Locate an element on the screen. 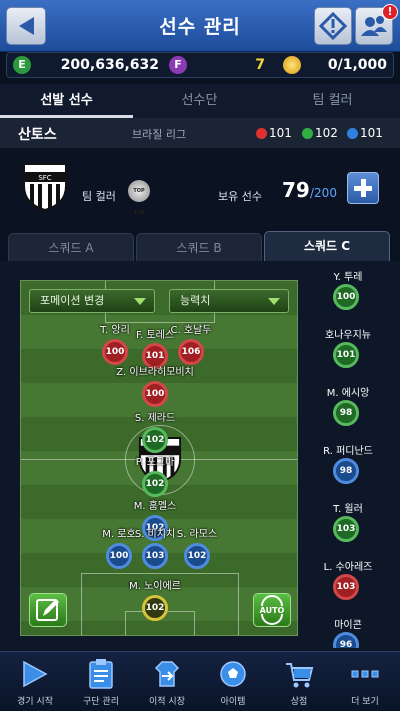  auto-lineup-button: AUTO is located at coordinates (272, 610).